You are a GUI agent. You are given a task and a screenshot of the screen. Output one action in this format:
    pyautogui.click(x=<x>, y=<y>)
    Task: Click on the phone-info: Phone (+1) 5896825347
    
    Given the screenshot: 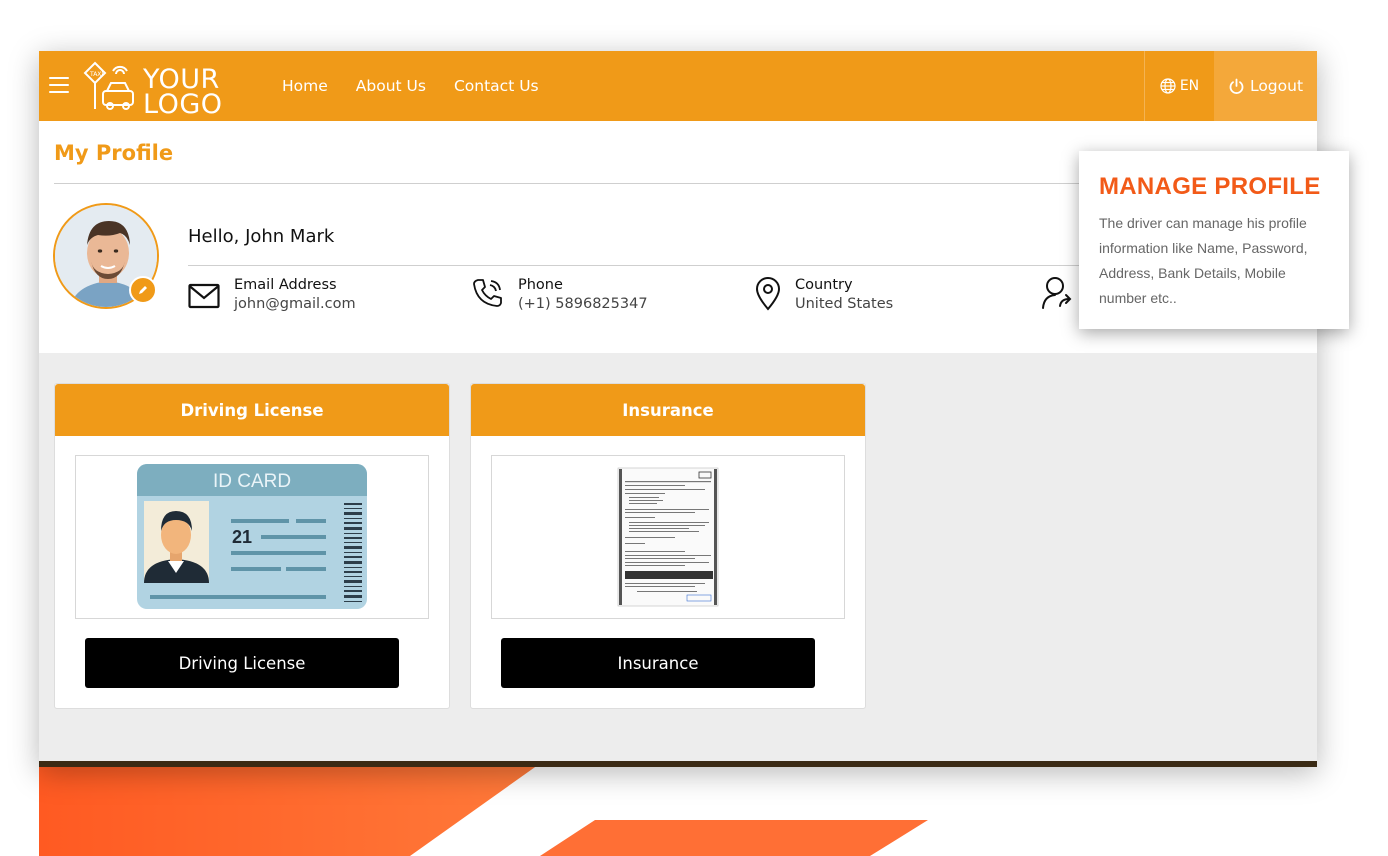 What is the action you would take?
    pyautogui.click(x=560, y=294)
    